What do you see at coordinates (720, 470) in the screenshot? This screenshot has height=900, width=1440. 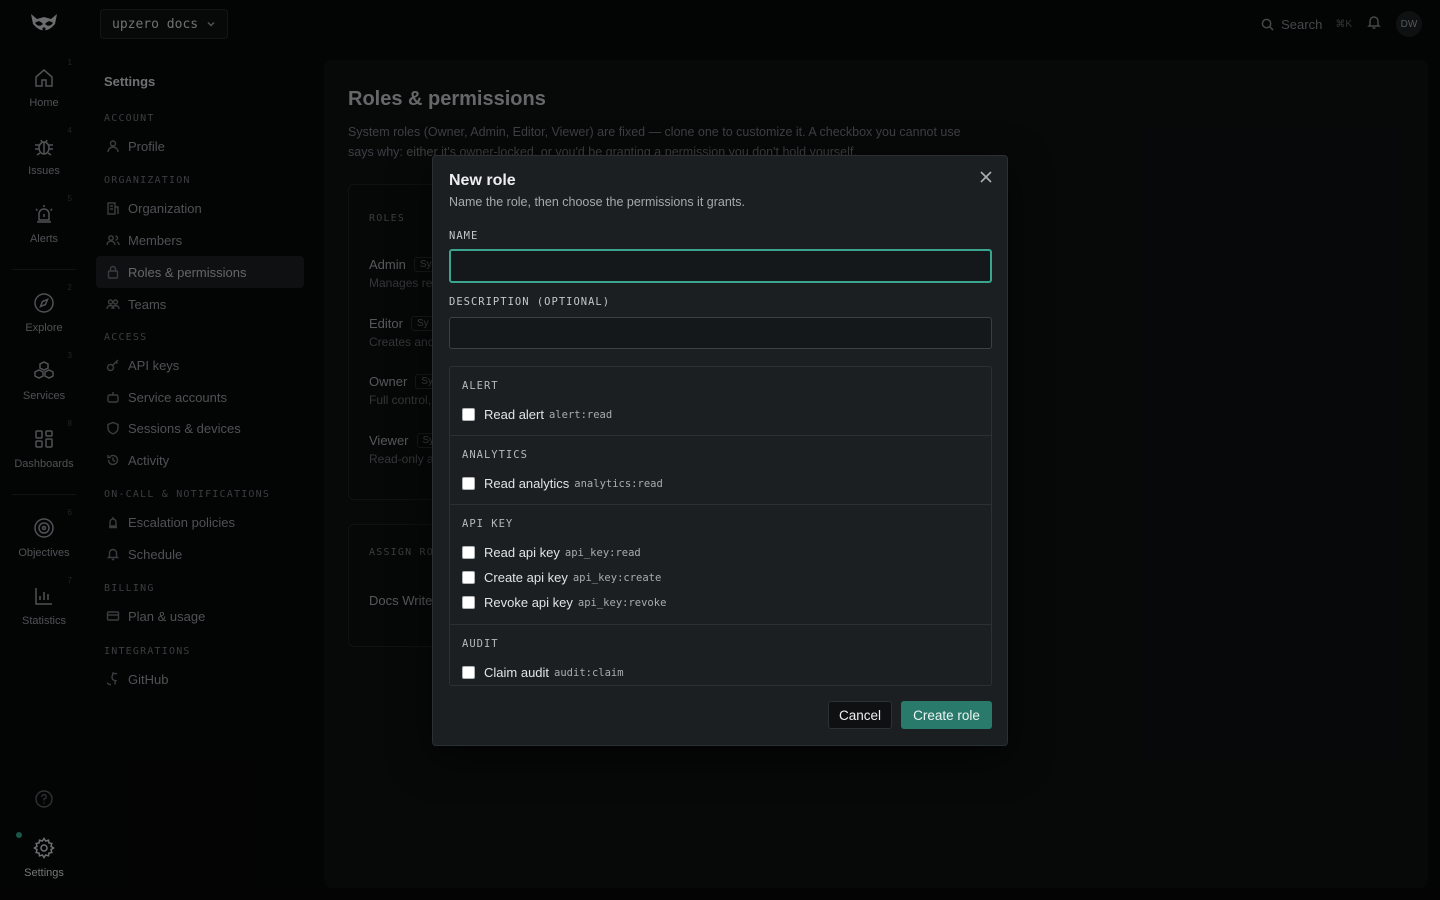 I see `permission-group-analytics: ANALYTICS Read analytics analytics:read` at bounding box center [720, 470].